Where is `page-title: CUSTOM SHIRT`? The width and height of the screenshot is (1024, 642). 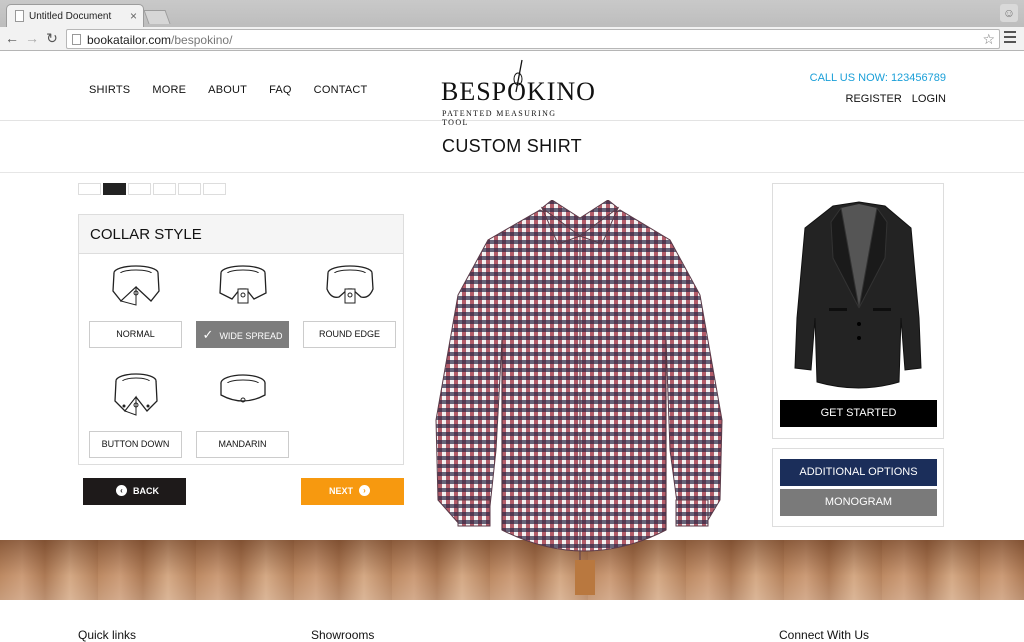
page-title: CUSTOM SHIRT is located at coordinates (512, 147).